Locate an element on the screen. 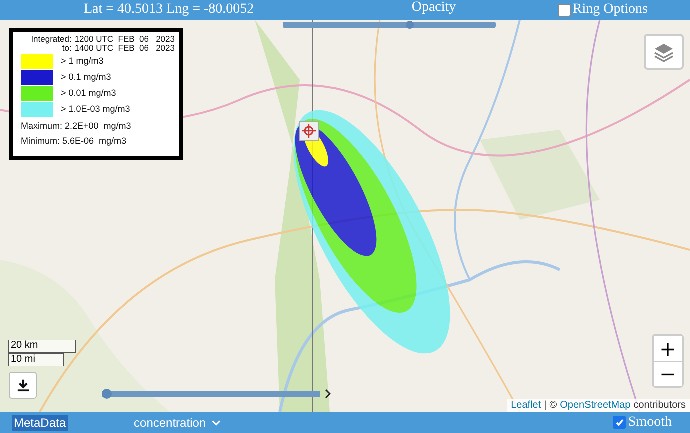 The width and height of the screenshot is (690, 433). scale-bar: 10 mi is located at coordinates (36, 359).